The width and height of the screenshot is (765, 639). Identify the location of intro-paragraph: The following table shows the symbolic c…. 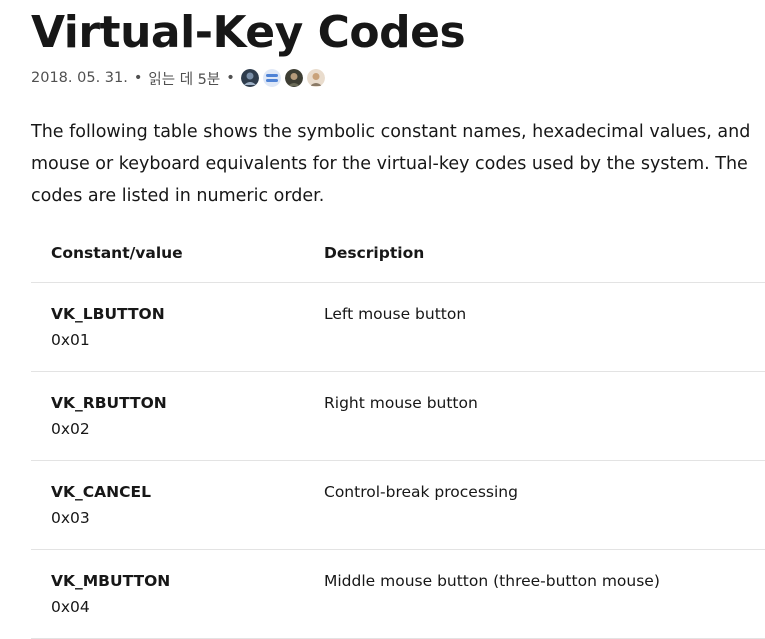
(391, 164).